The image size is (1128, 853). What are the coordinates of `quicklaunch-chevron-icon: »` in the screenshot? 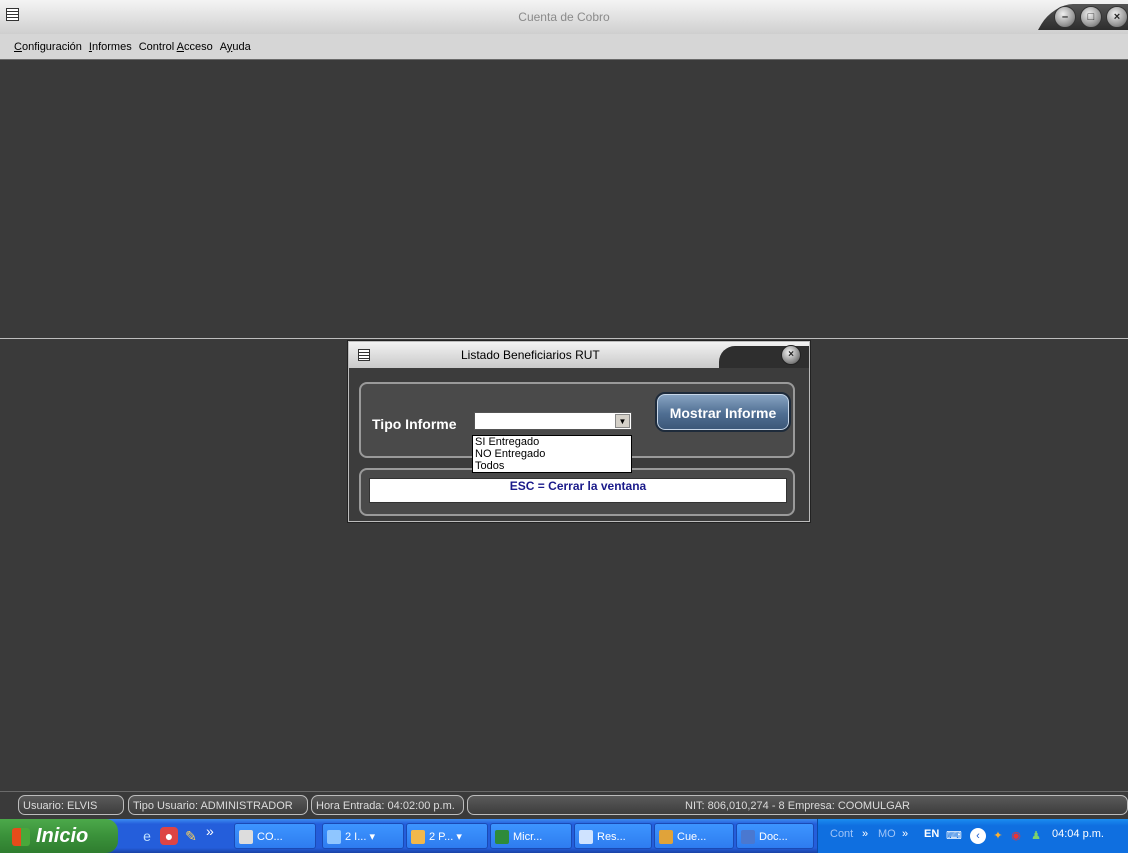 It's located at (210, 831).